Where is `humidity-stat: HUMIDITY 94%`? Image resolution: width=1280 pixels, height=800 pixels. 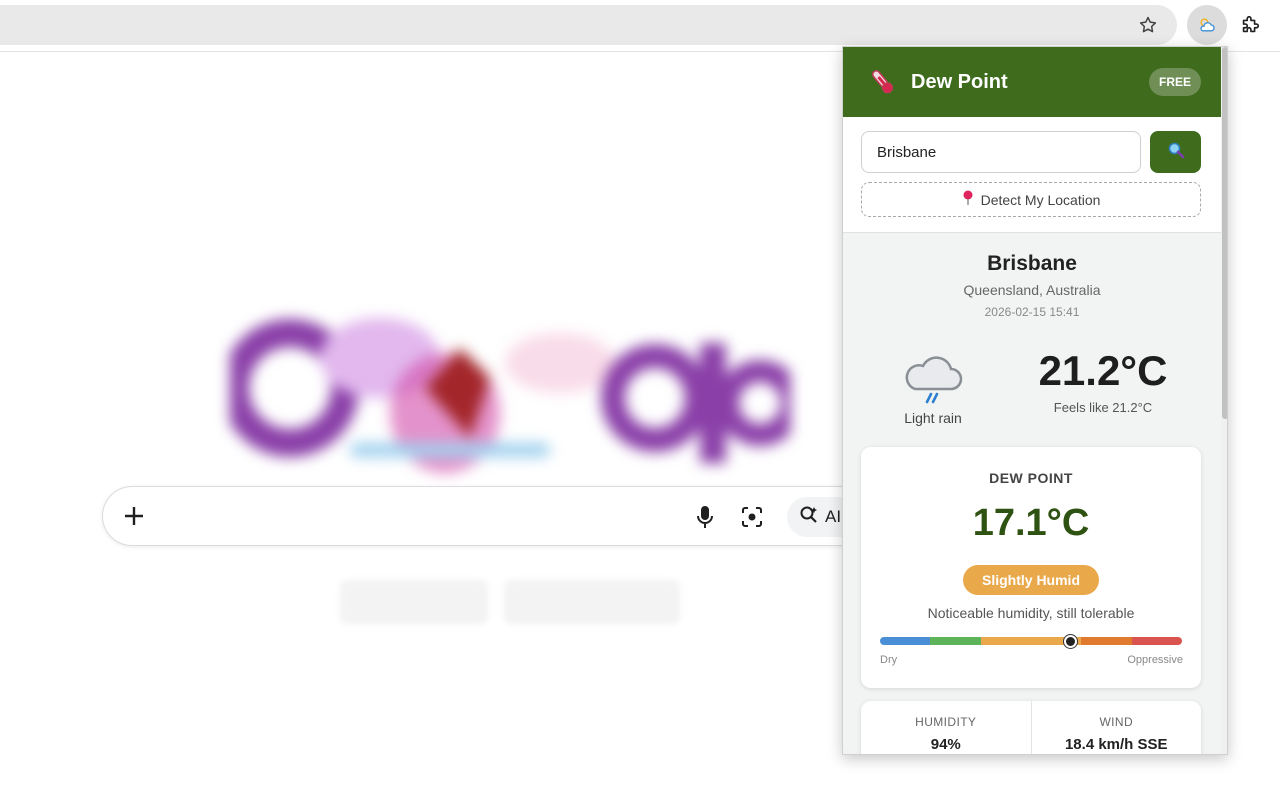 humidity-stat: HUMIDITY 94% is located at coordinates (946, 727).